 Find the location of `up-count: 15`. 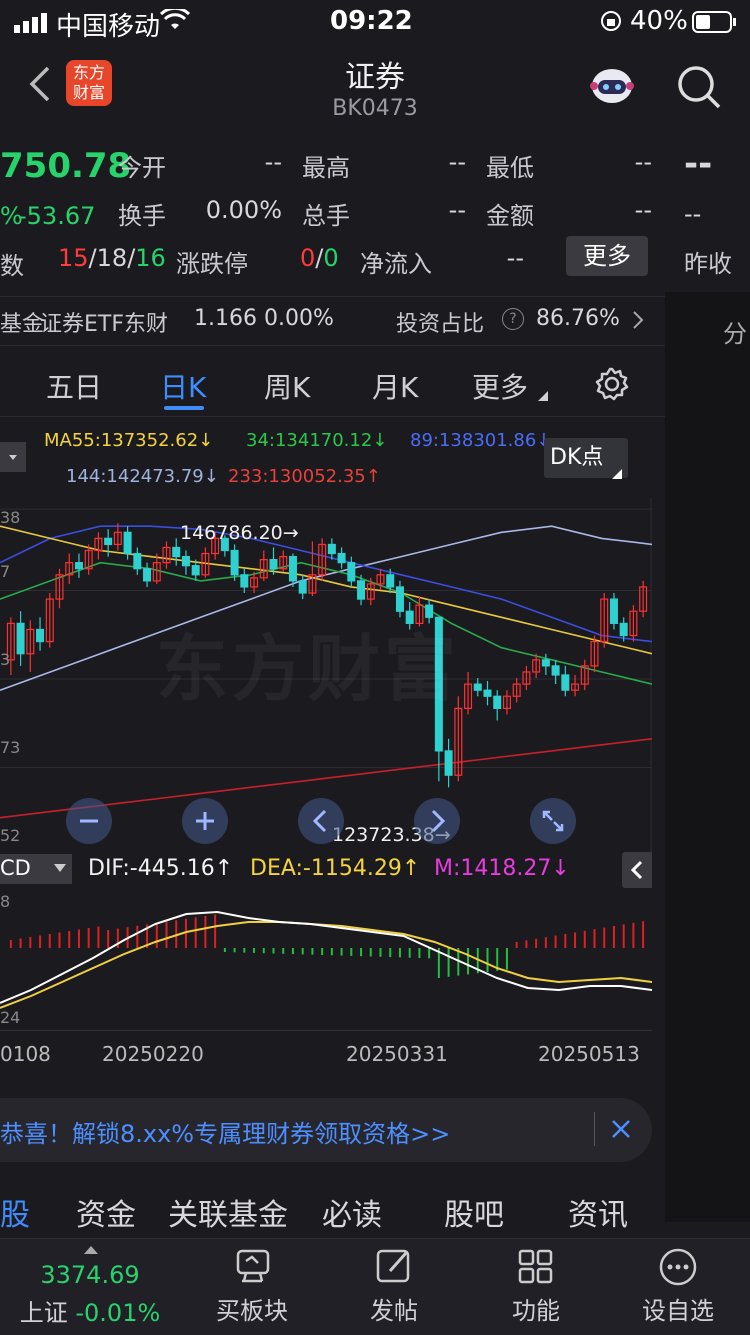

up-count: 15 is located at coordinates (73, 258).